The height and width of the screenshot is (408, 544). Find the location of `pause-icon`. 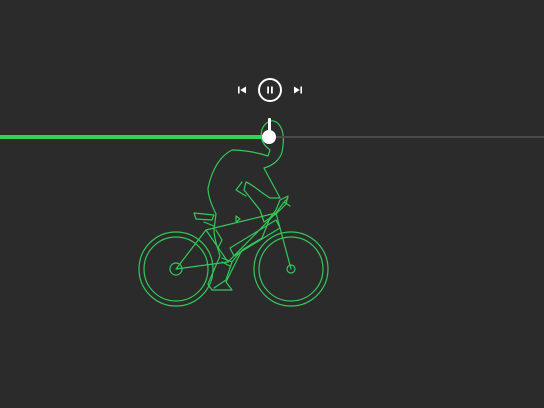

pause-icon is located at coordinates (270, 90).